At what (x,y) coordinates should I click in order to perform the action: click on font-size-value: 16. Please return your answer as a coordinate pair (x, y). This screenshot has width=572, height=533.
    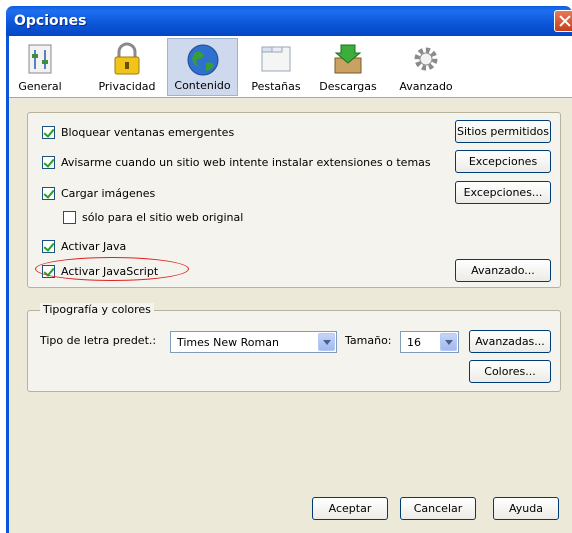
    Looking at the image, I should click on (414, 342).